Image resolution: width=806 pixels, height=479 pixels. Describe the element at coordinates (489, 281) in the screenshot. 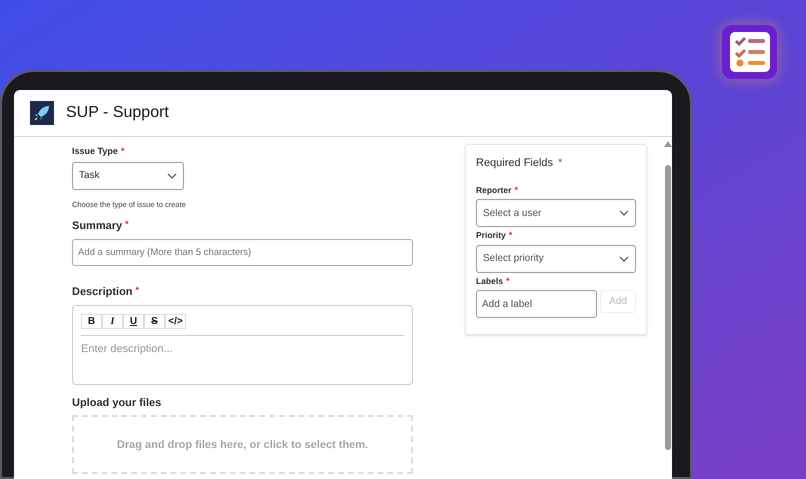

I see `field-label: Labels` at that location.